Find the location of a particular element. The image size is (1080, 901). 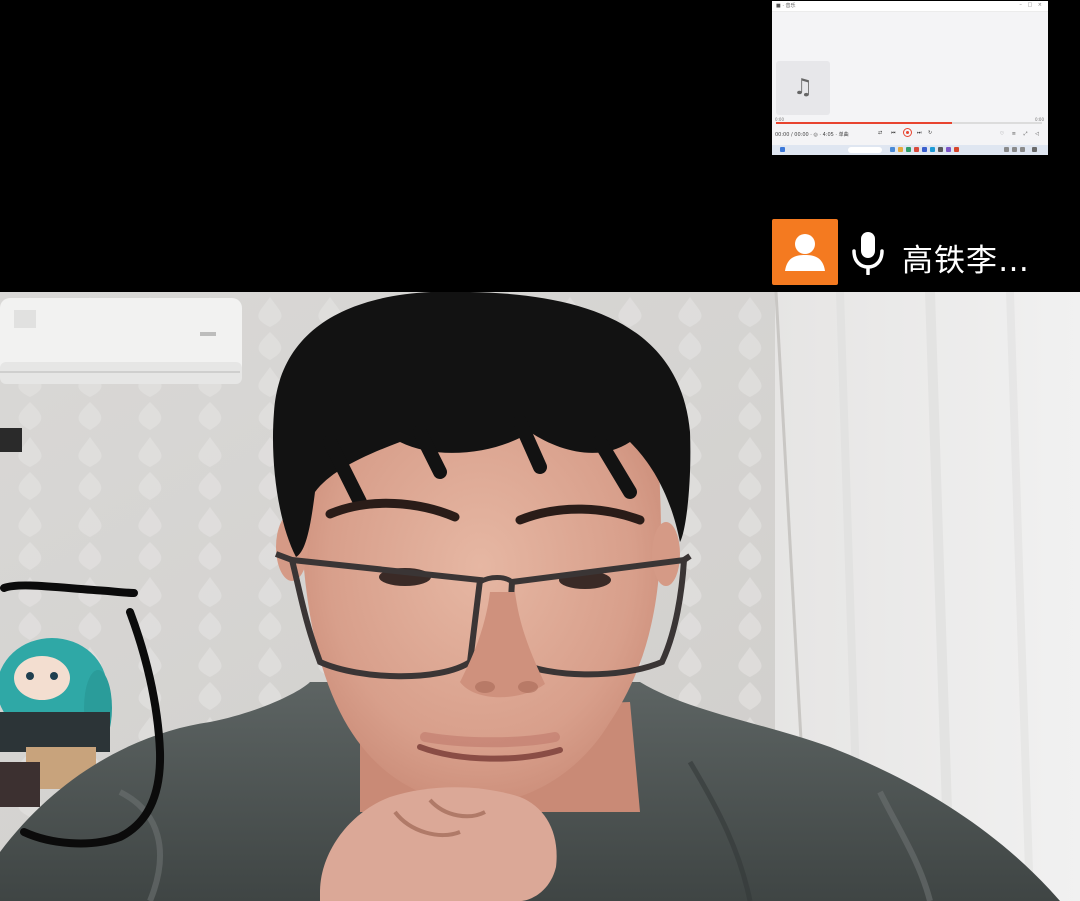

play-pause-icon is located at coordinates (907, 132).